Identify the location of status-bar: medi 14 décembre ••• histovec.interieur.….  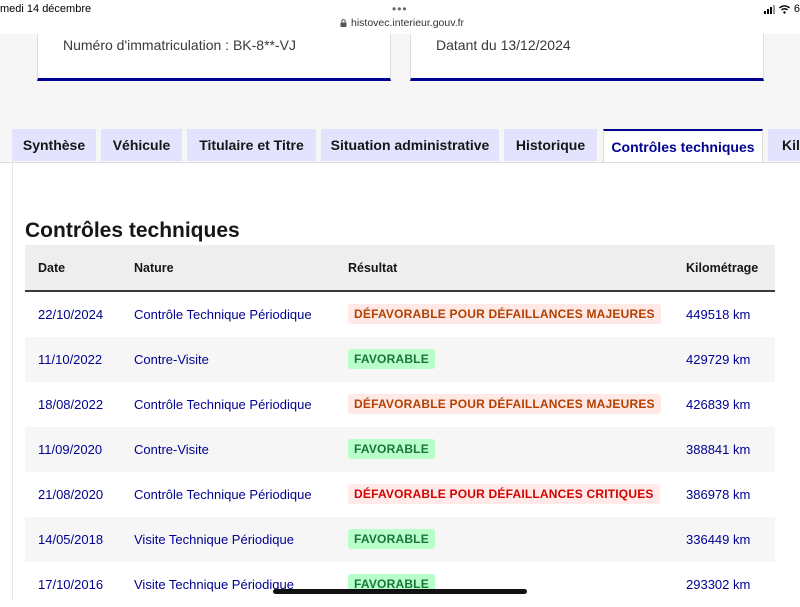
(400, 17).